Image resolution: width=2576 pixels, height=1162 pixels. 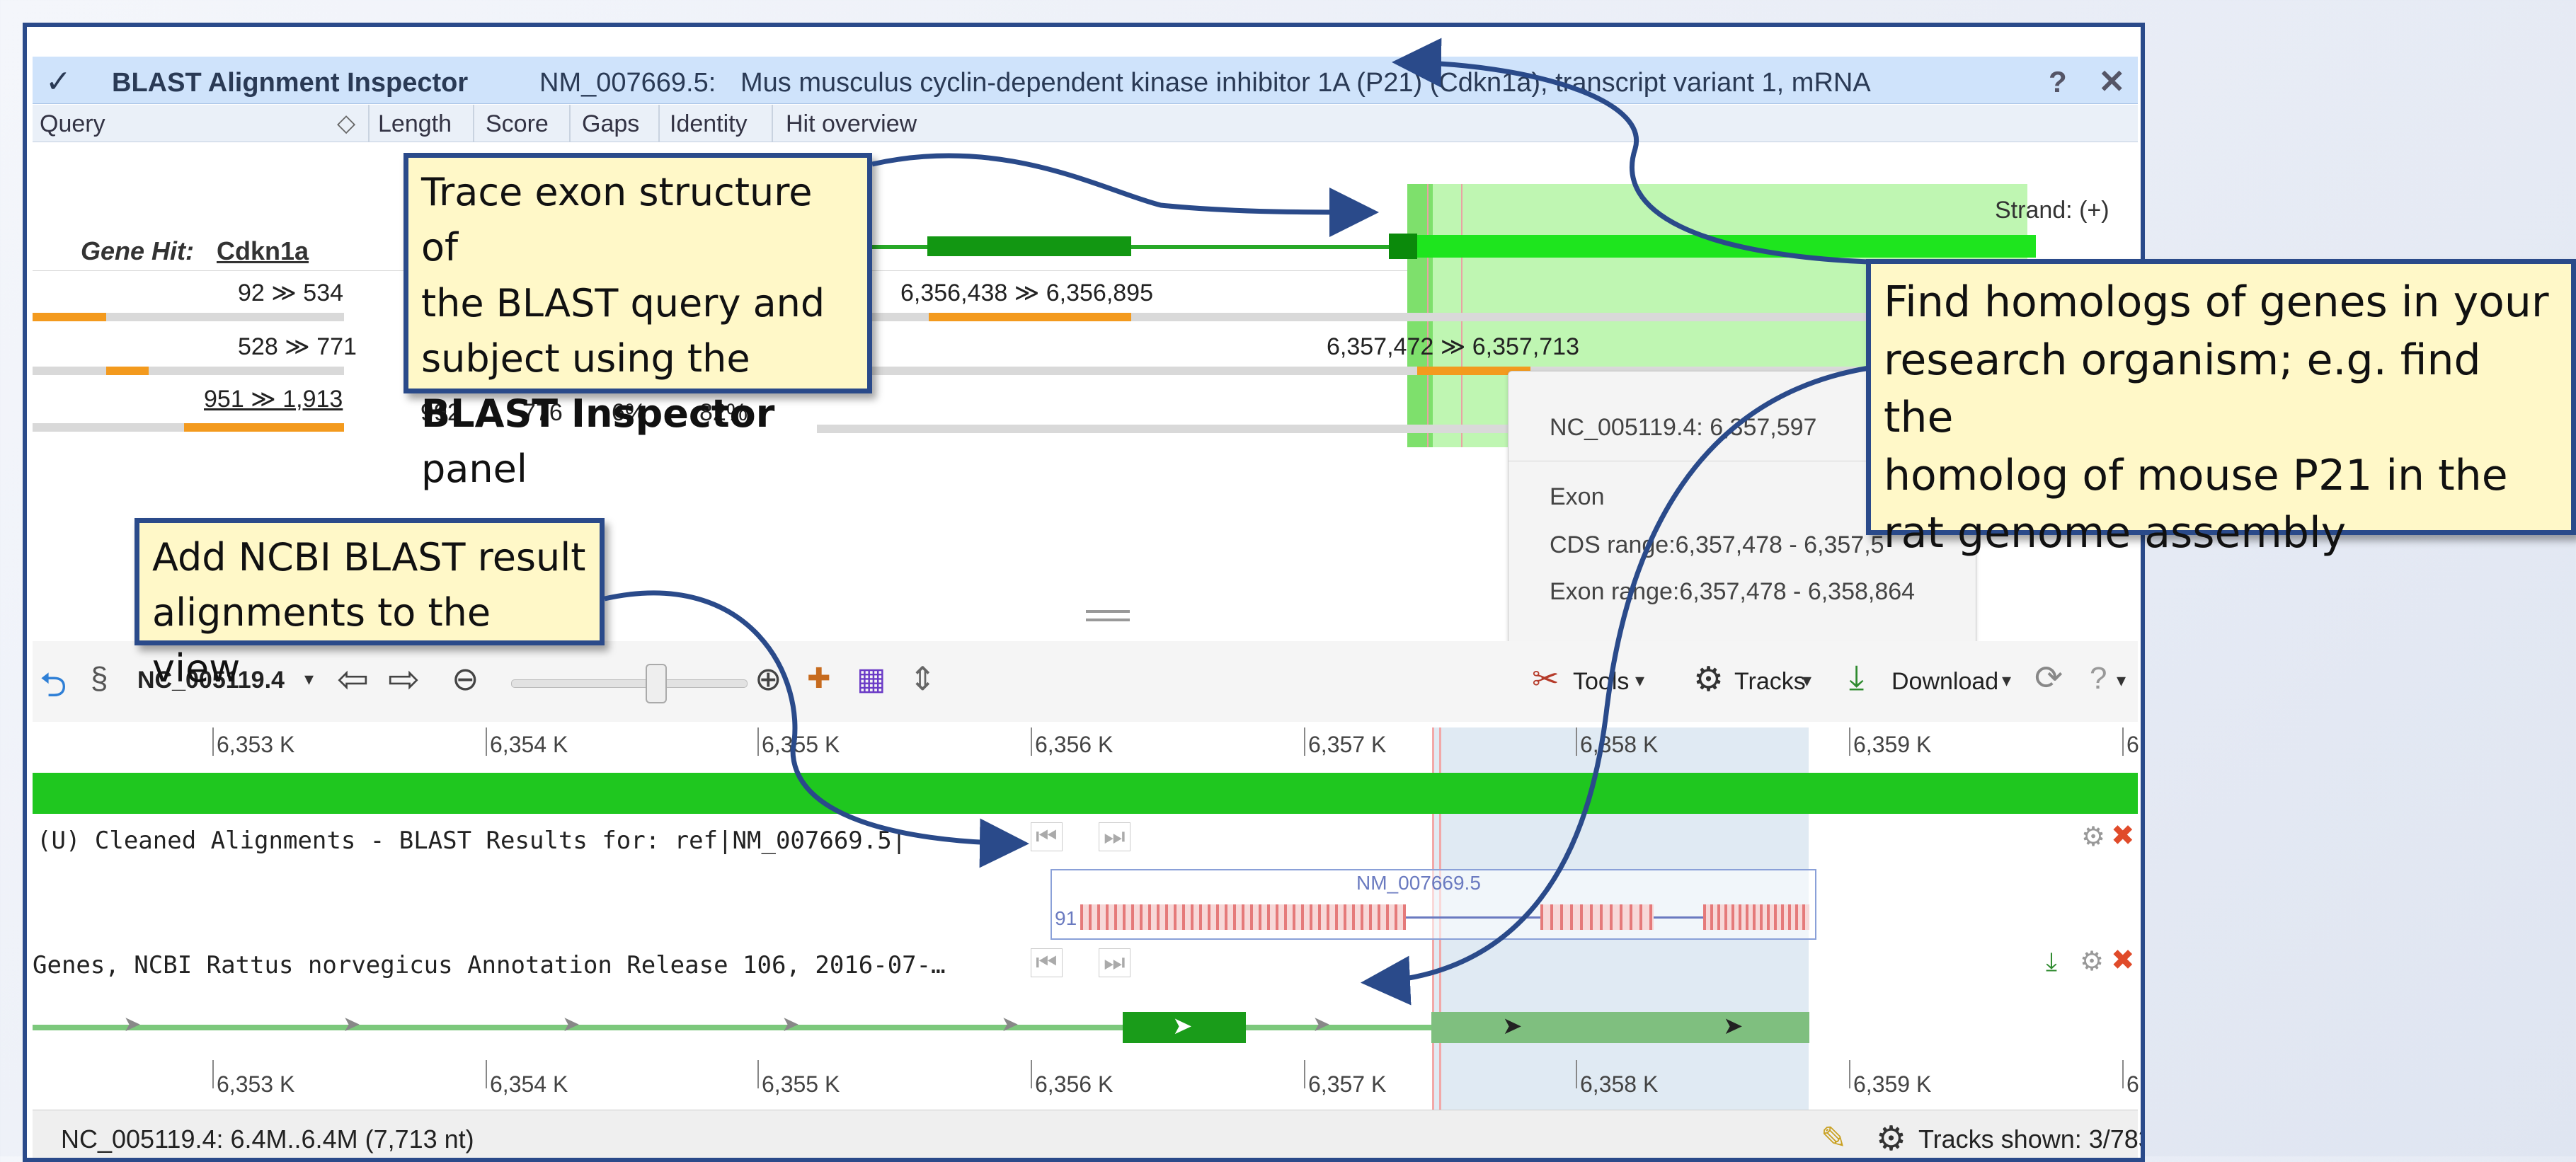 I want to click on arrow-to-blast-track, so click(x=816, y=729).